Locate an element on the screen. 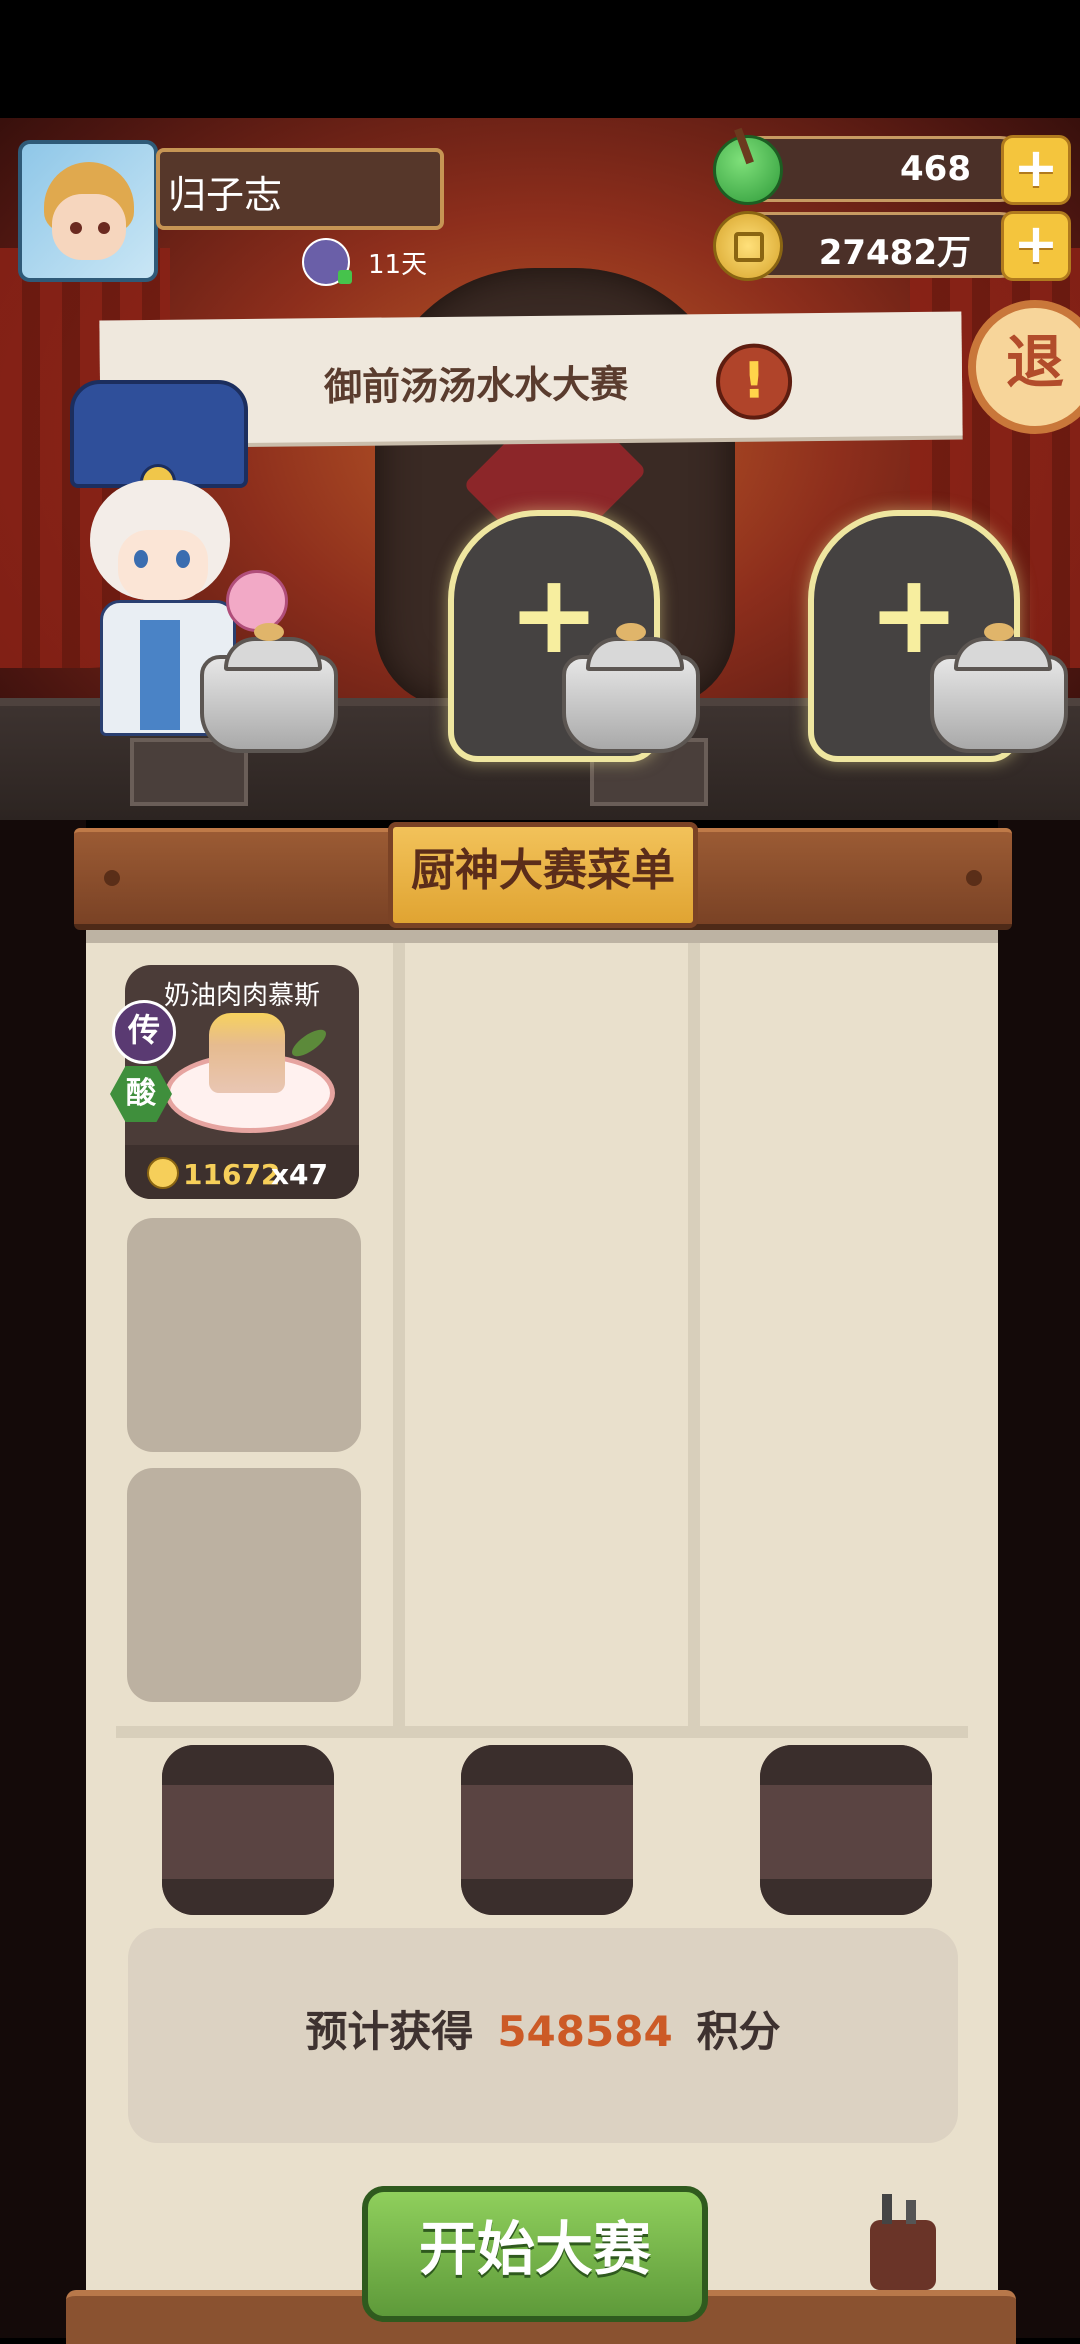 The image size is (1080, 2344). chef-face is located at coordinates (163, 565).